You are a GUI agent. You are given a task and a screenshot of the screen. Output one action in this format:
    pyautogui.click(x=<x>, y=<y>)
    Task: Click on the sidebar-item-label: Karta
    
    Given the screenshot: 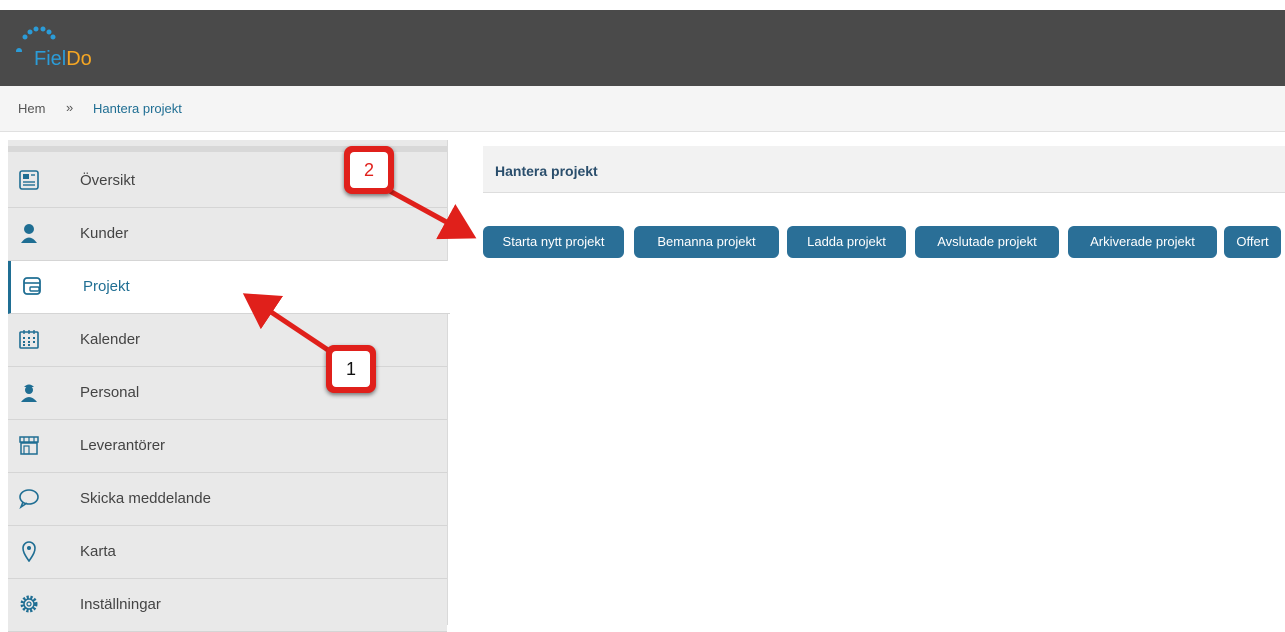 What is the action you would take?
    pyautogui.click(x=98, y=551)
    